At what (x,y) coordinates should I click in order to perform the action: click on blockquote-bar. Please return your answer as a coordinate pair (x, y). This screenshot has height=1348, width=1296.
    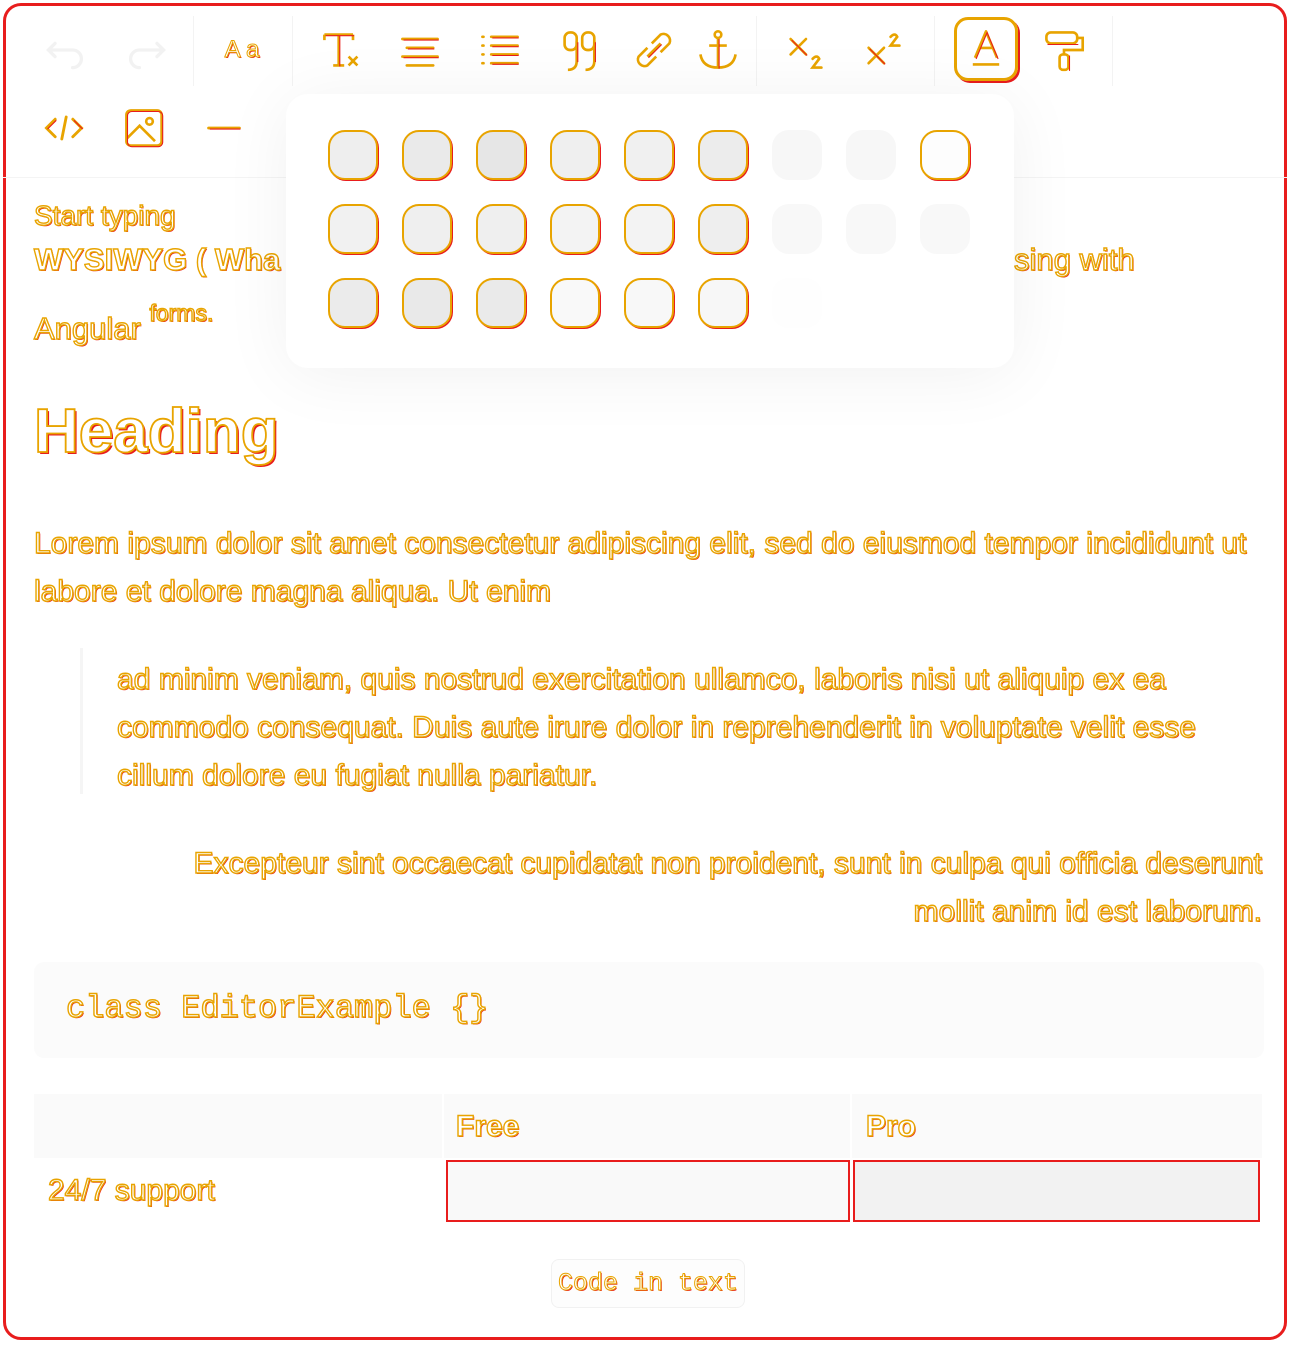
    Looking at the image, I should click on (81, 721).